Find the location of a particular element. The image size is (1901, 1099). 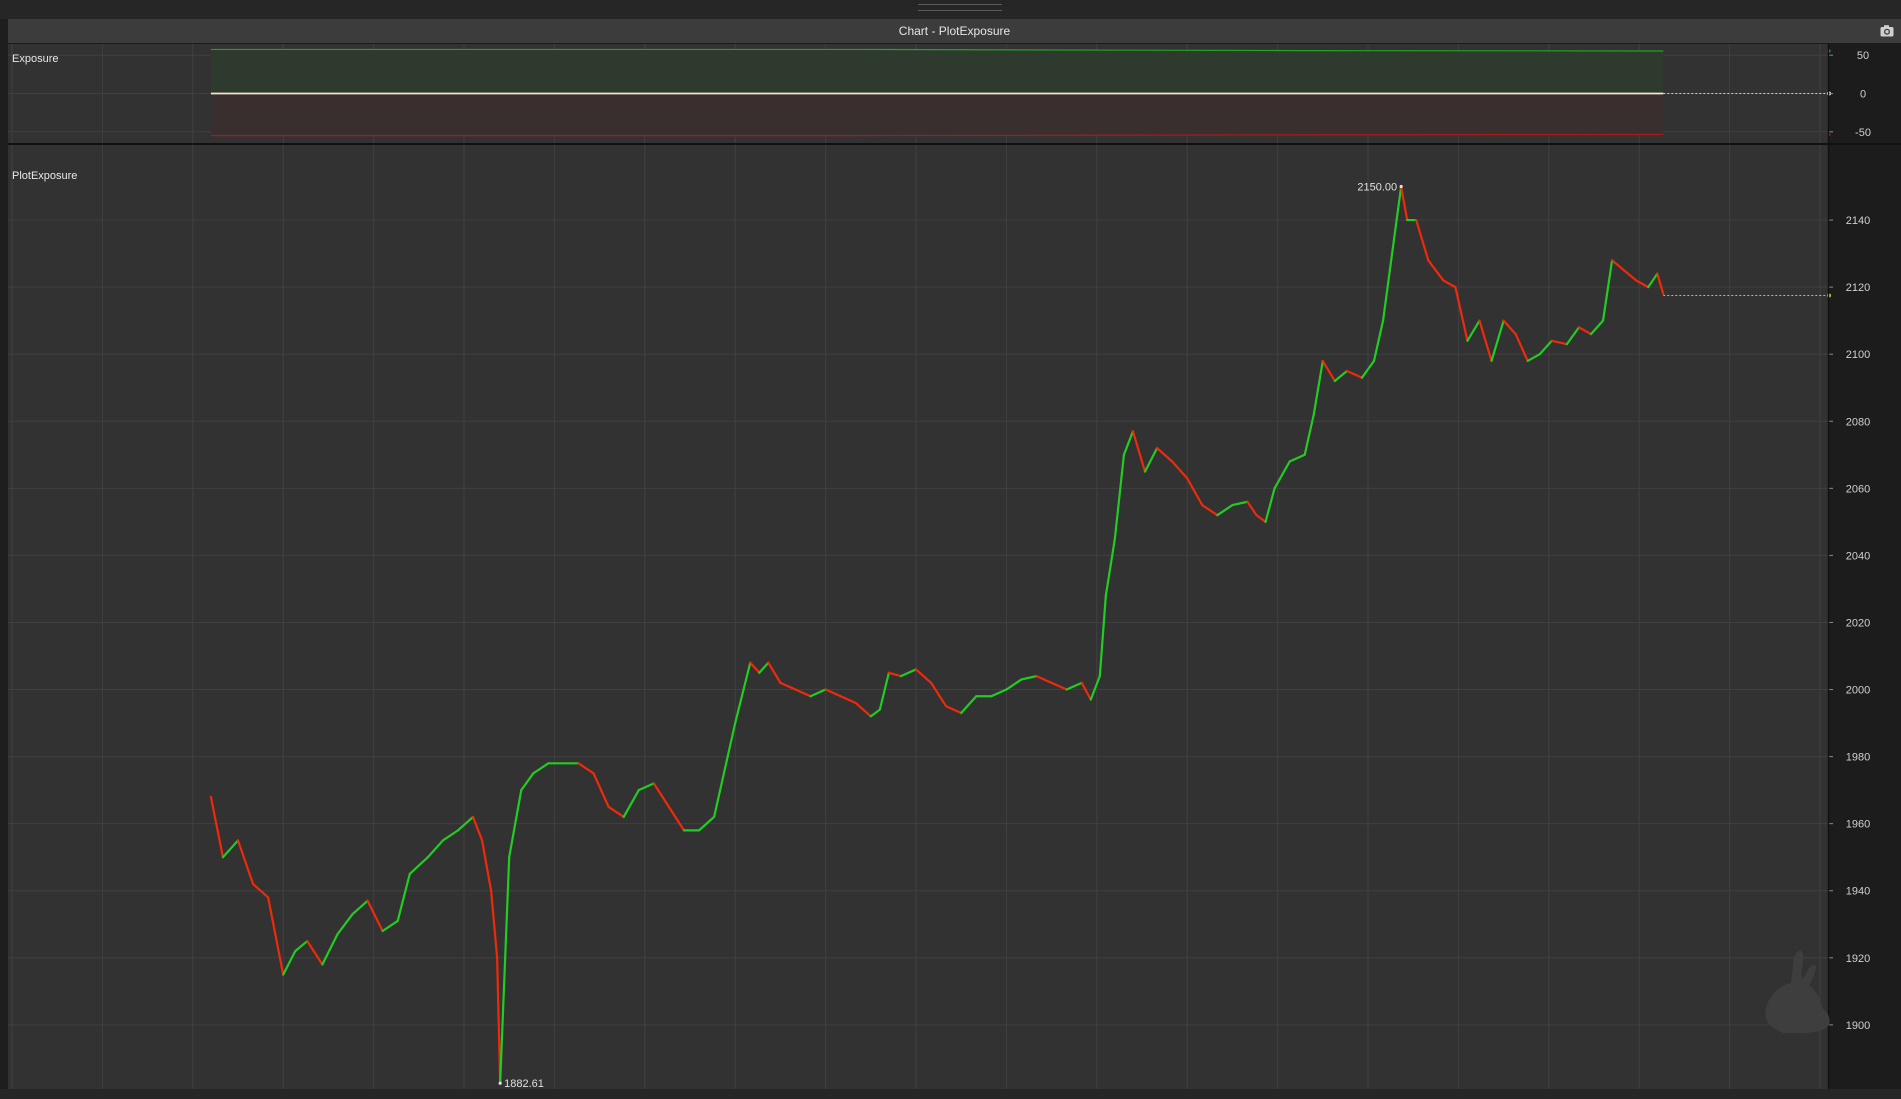

y-tick-label: -50 is located at coordinates (1863, 133).